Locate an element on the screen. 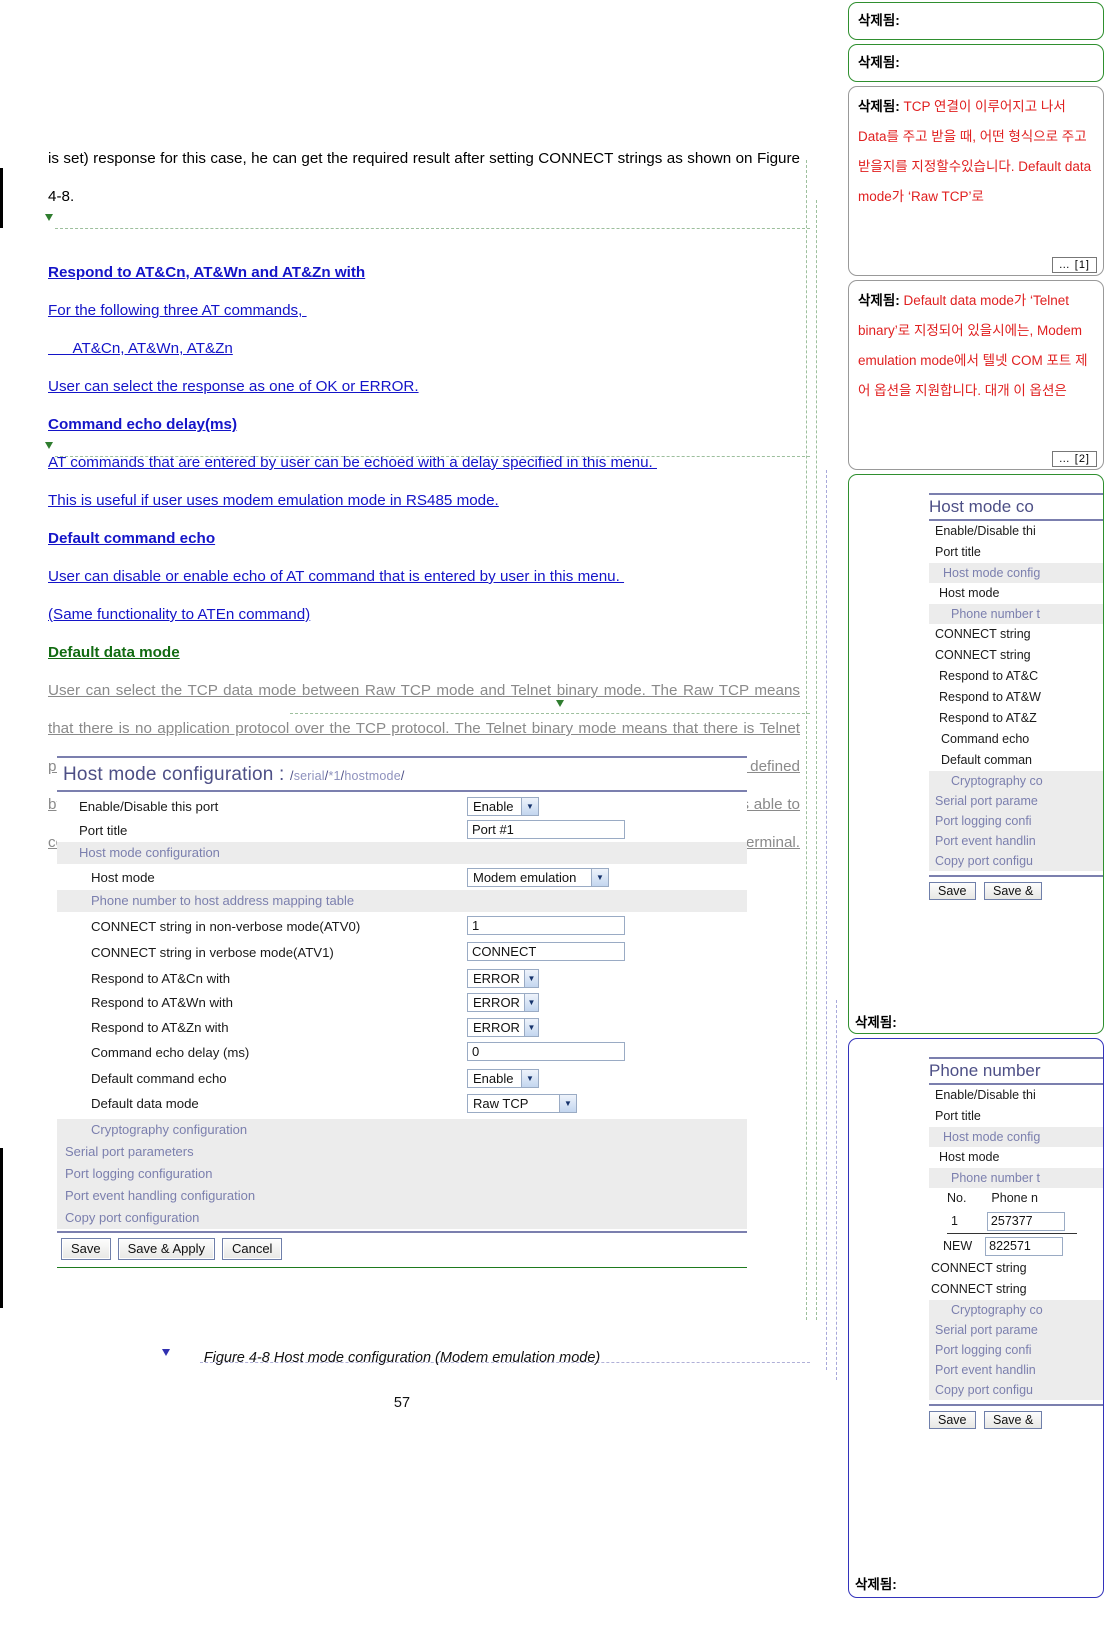 Image resolution: width=1106 pixels, height=1642 pixels. mini-row: CONNECT string is located at coordinates (983, 634).